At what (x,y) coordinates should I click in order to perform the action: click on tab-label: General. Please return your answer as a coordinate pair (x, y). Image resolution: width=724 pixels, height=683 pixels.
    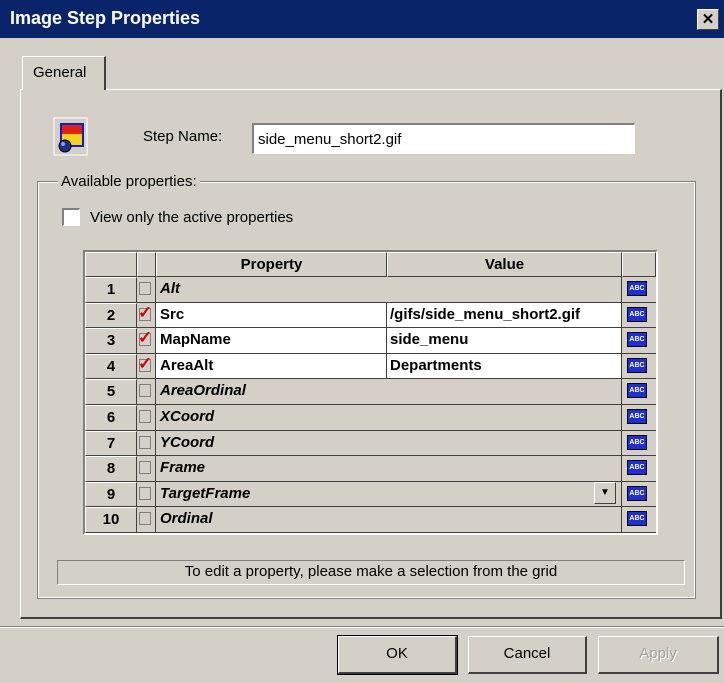
    Looking at the image, I should click on (60, 72).